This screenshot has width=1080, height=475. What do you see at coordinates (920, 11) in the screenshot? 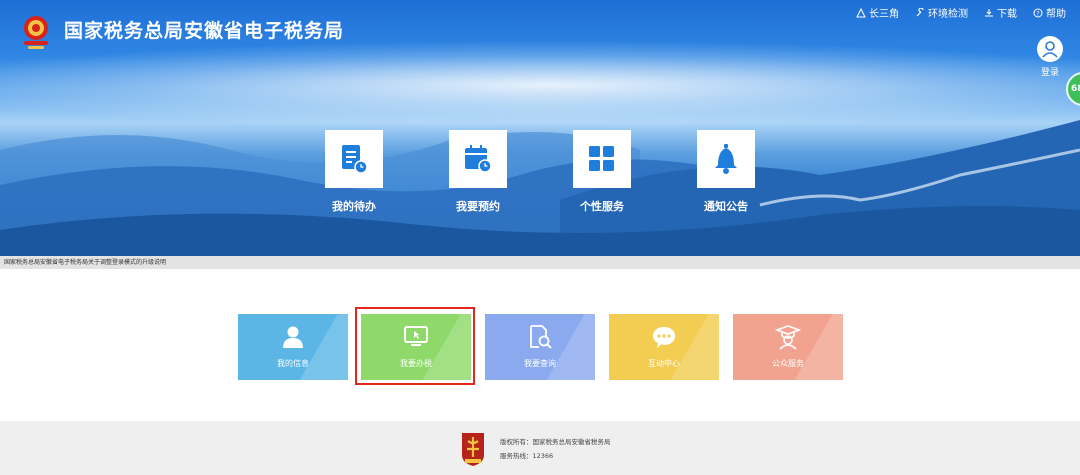
I see `wrench-icon` at bounding box center [920, 11].